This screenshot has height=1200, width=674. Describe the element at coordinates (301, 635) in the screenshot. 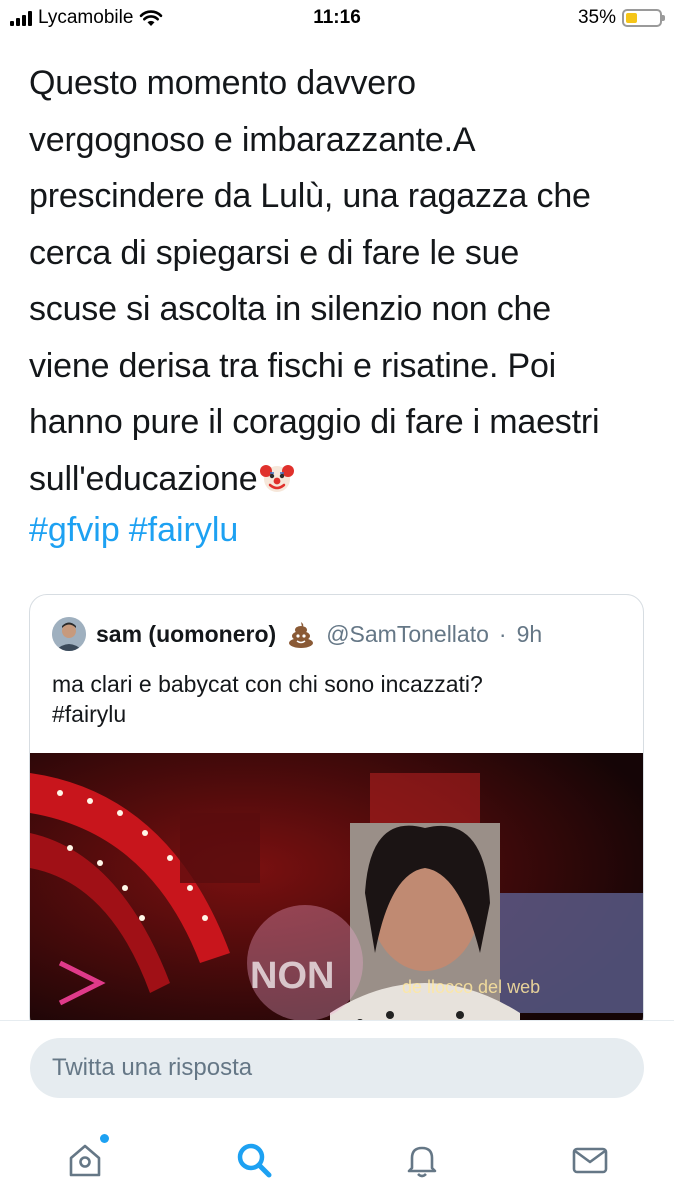

I see `poop-emoji-icon` at that location.